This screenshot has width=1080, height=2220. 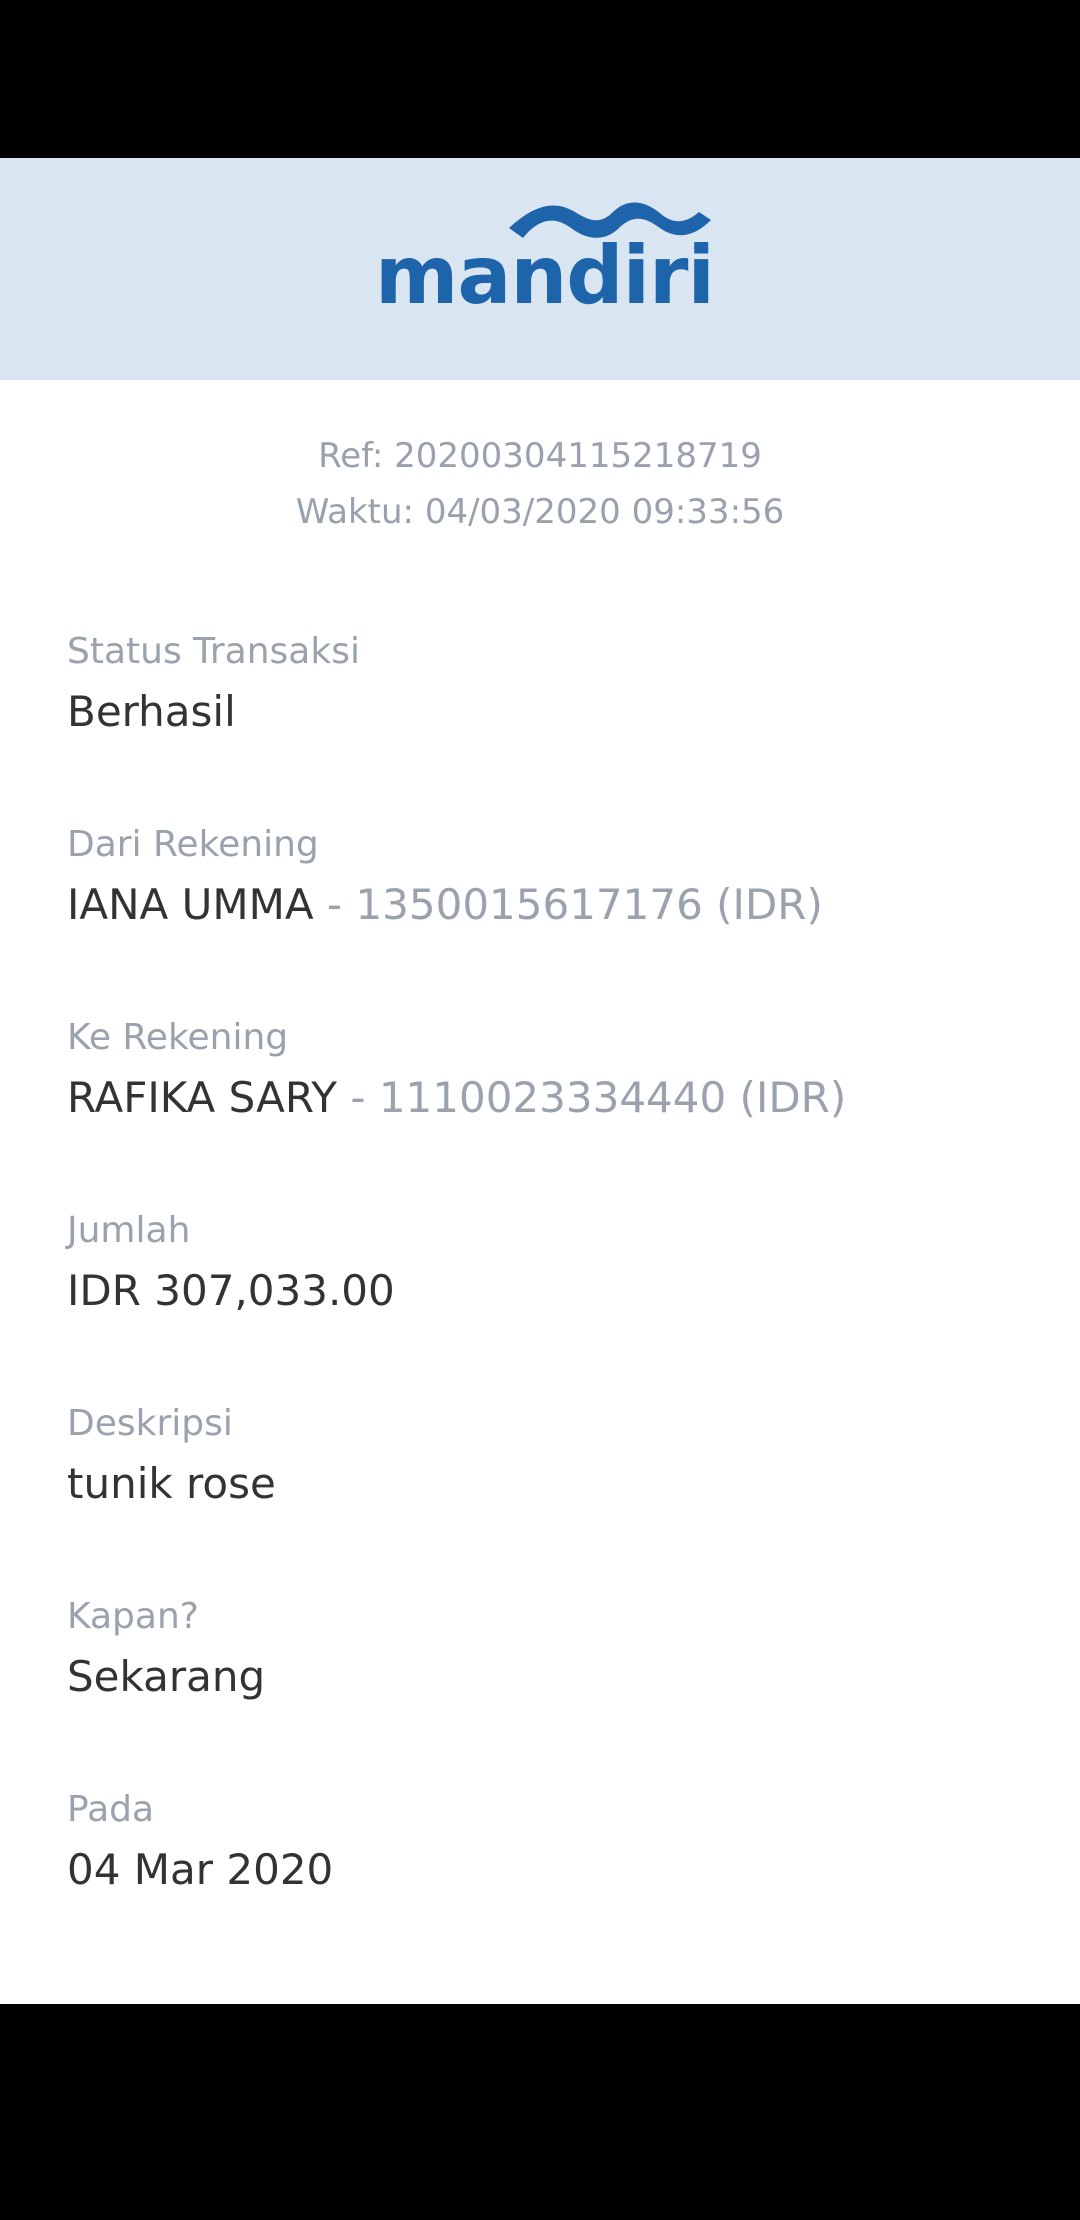 I want to click on date-label: Pada, so click(x=111, y=1809).